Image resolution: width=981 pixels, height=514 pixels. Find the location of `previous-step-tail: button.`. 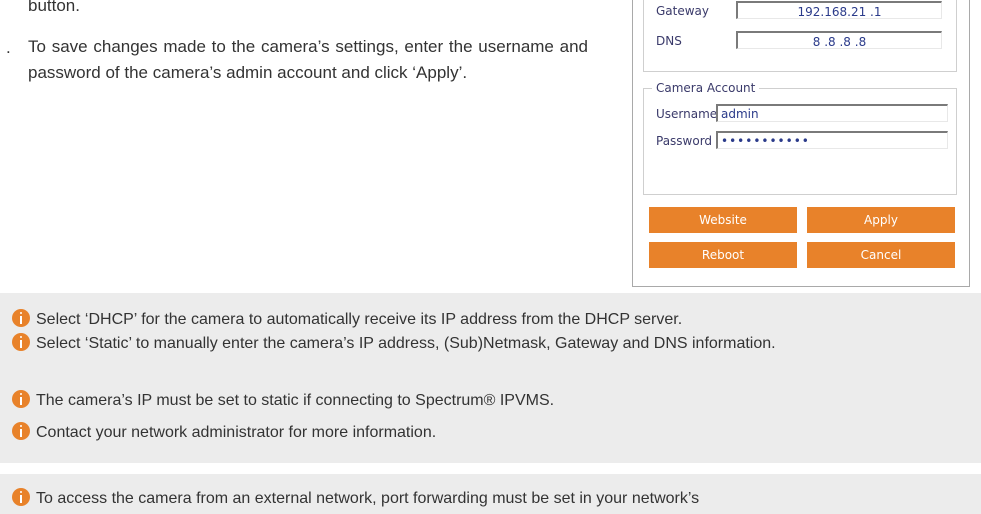

previous-step-tail: button. is located at coordinates (54, 7).